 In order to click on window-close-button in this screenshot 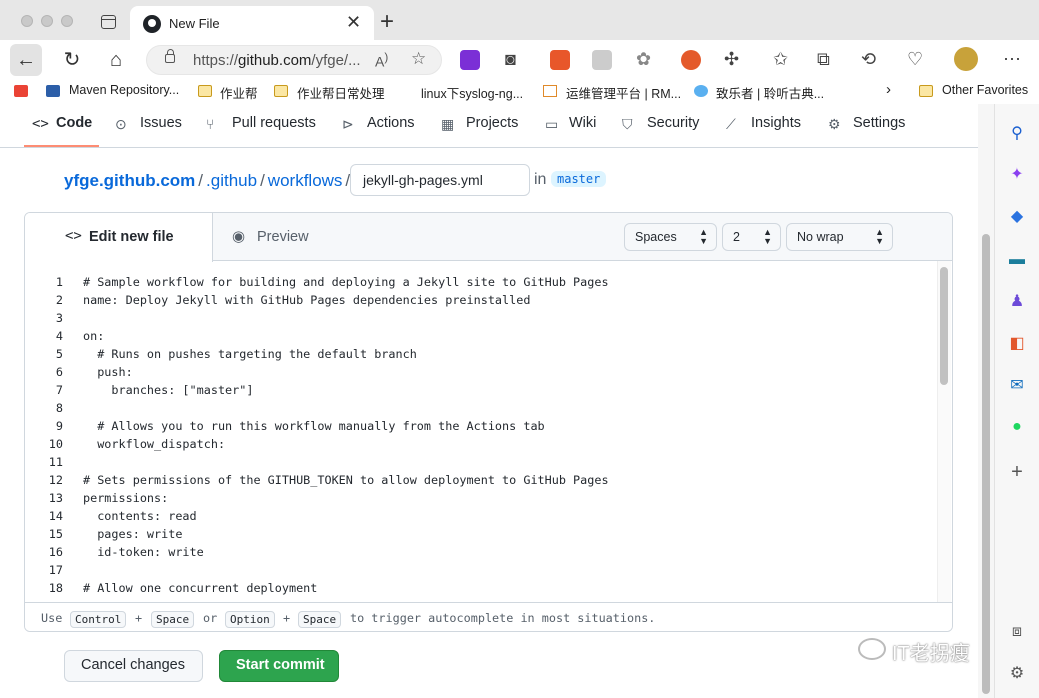, I will do `click(27, 21)`.